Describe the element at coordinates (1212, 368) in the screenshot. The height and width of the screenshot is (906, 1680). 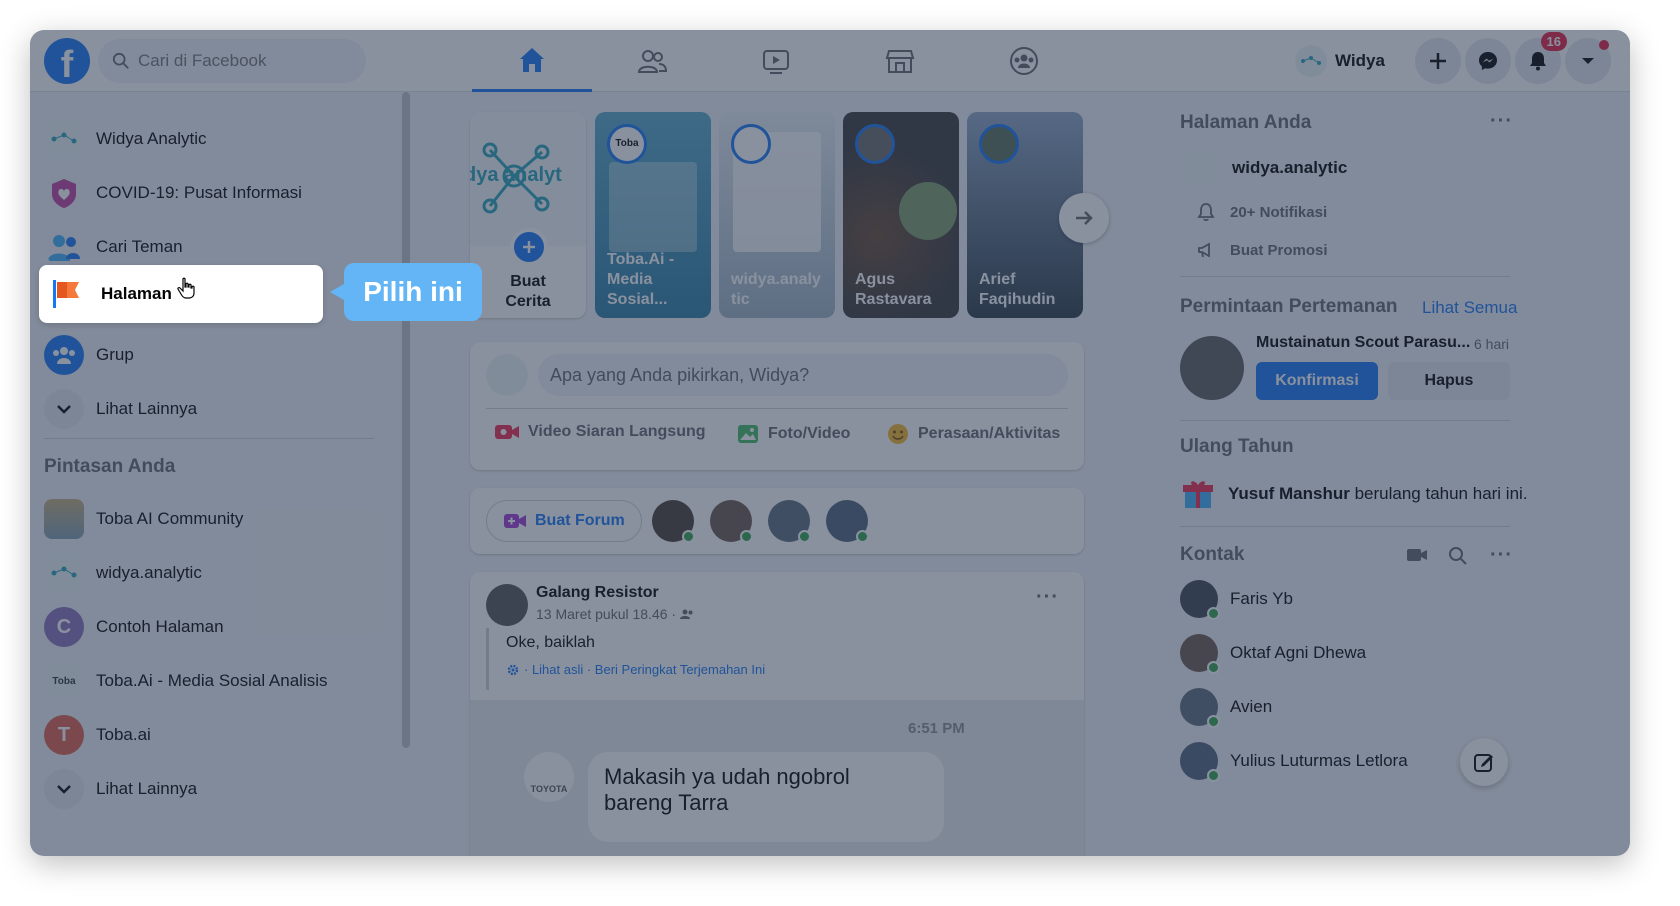
I see `requester-avatar` at that location.